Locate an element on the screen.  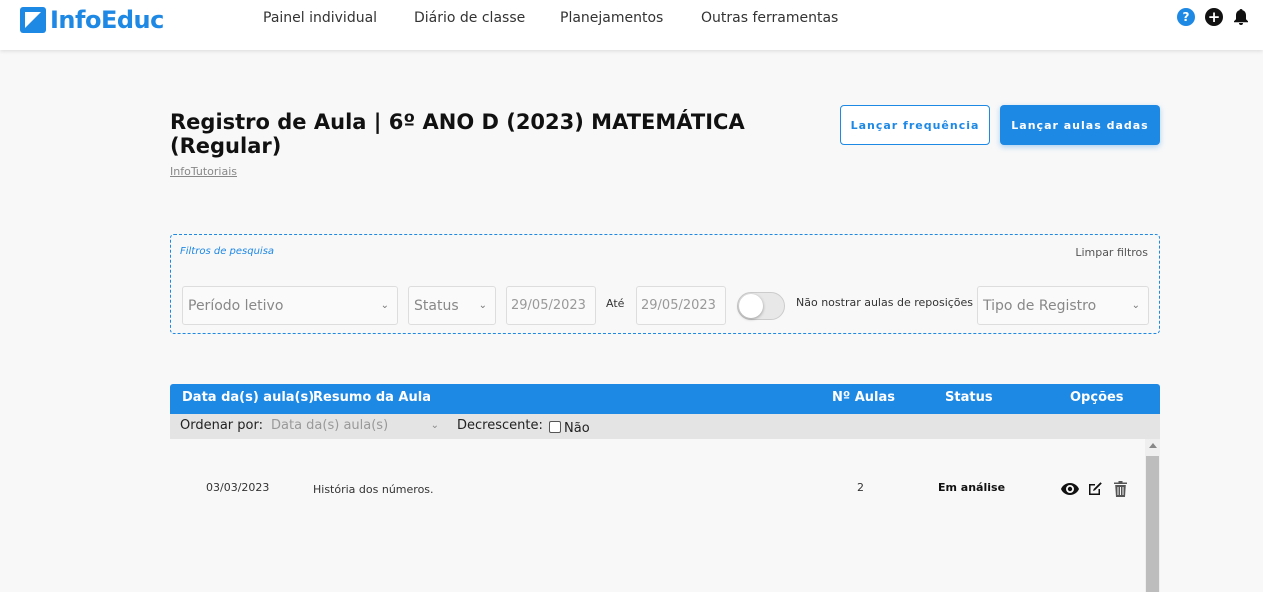
status-value: Status is located at coordinates (436, 305).